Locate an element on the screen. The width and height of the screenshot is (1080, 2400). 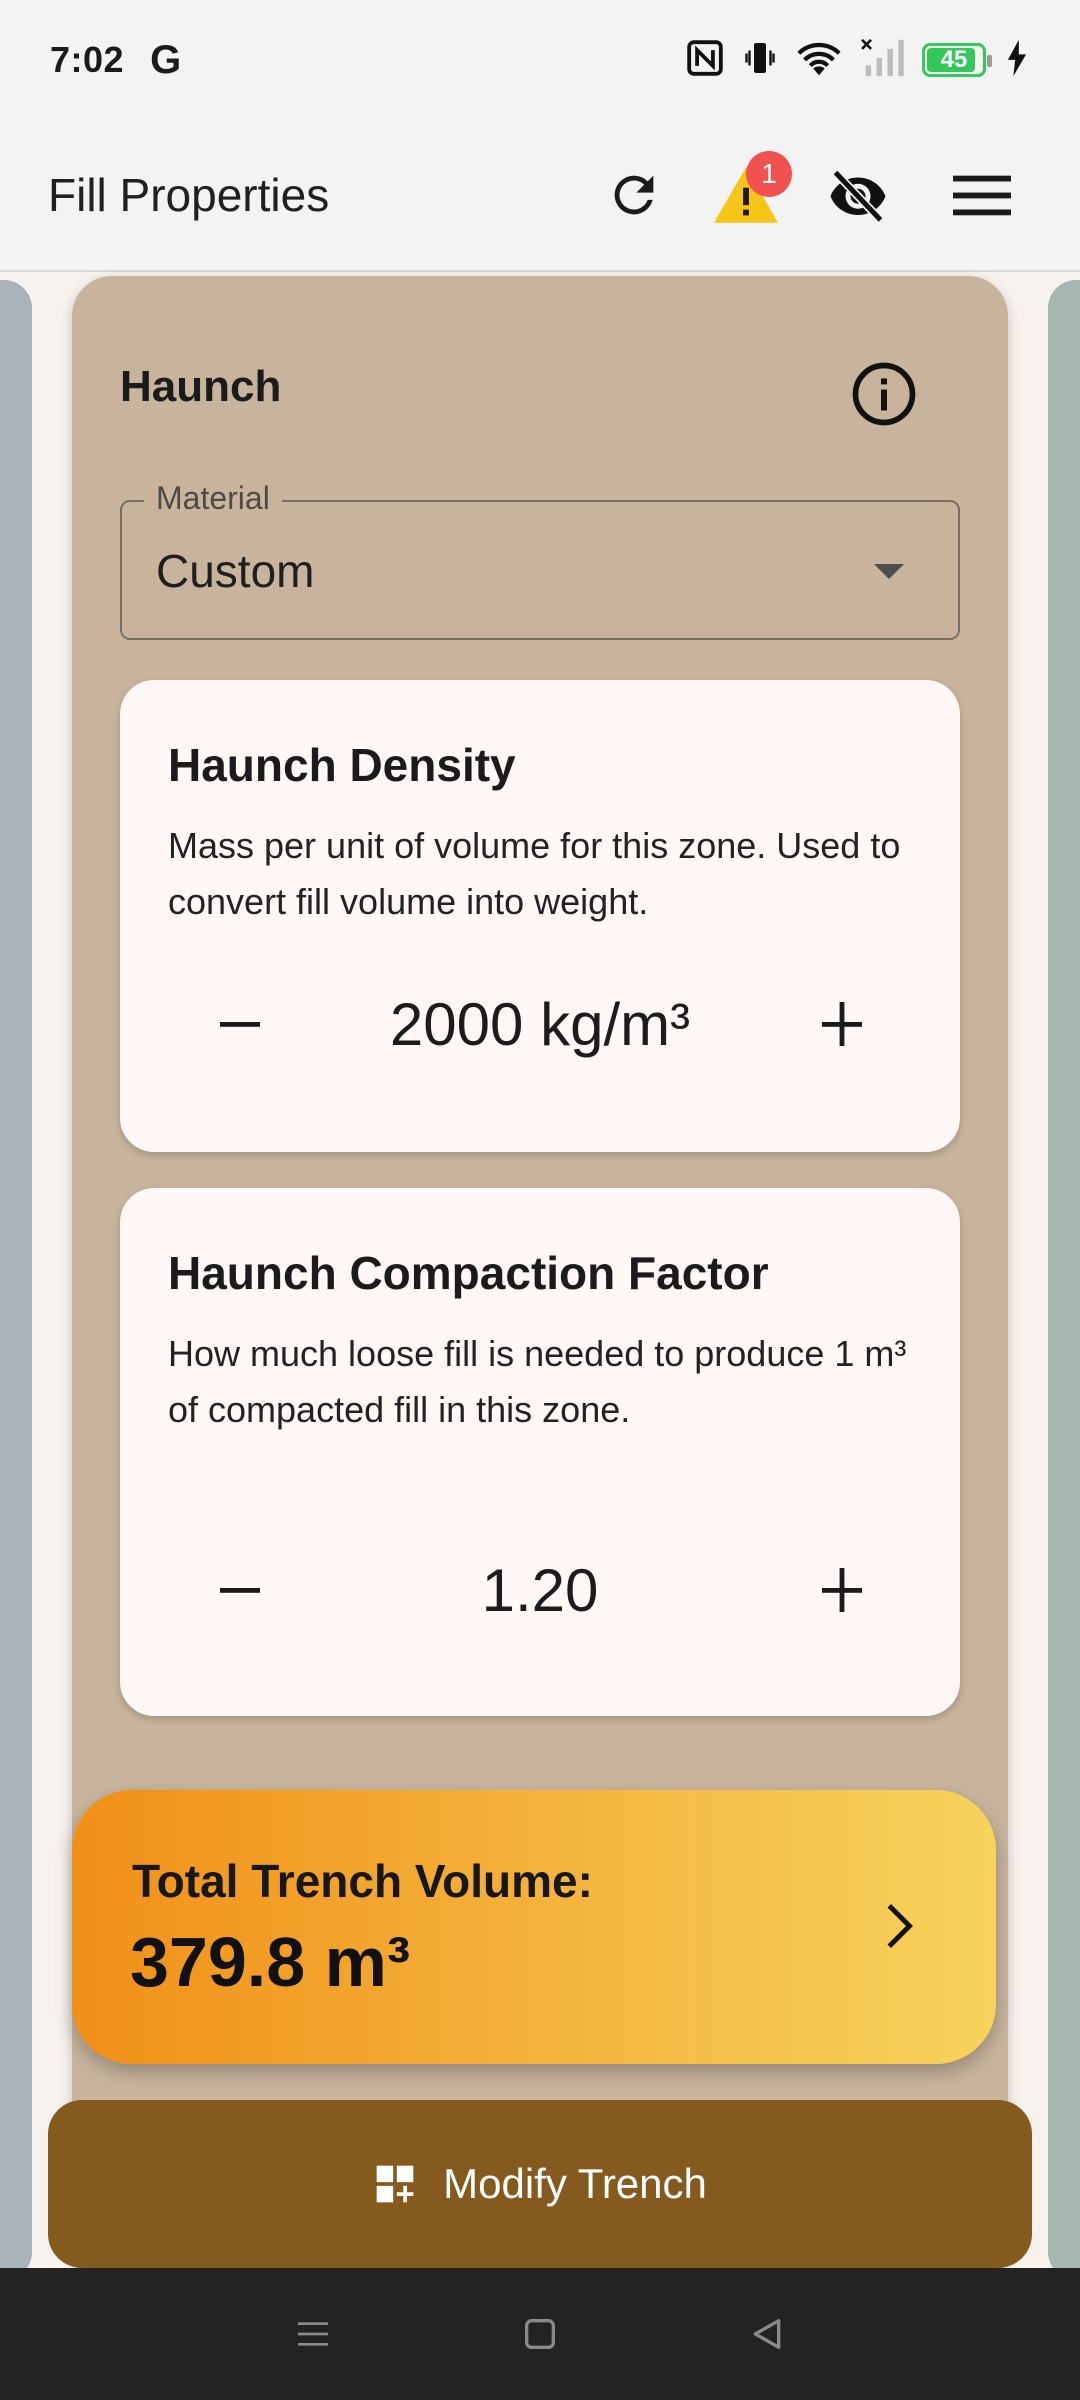
info-button is located at coordinates (884, 394).